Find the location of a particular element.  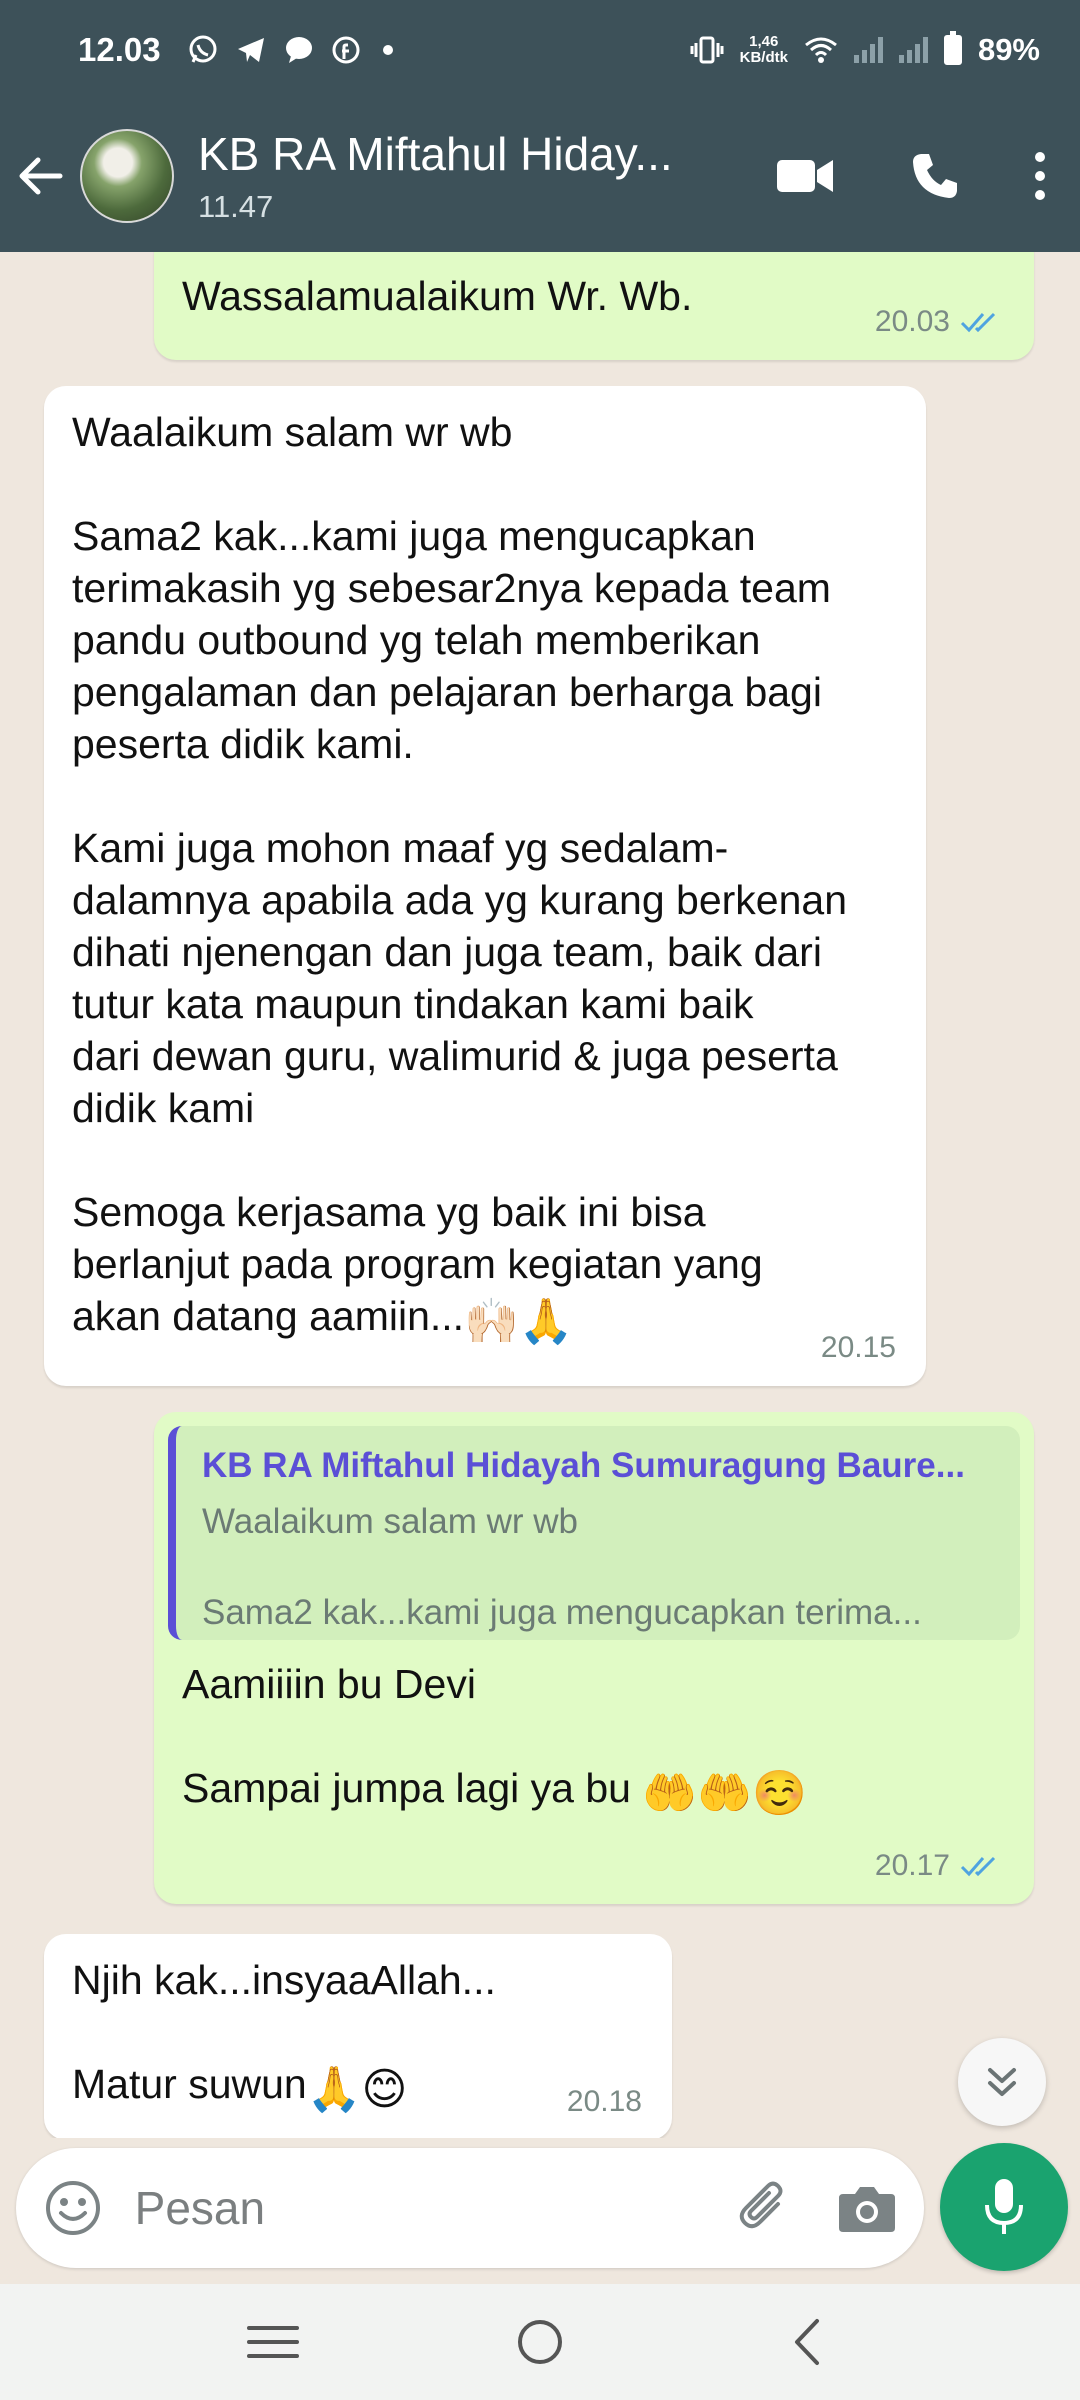

voice-message-button is located at coordinates (1004, 2207).